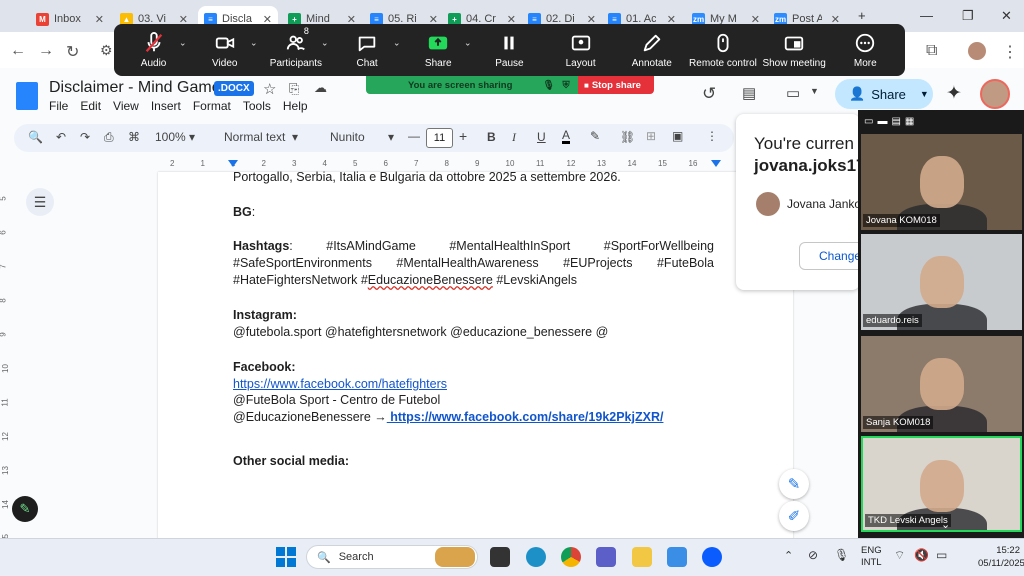  Describe the element at coordinates (871, 557) in the screenshot. I see `language-indicator: ENG INTL` at that location.